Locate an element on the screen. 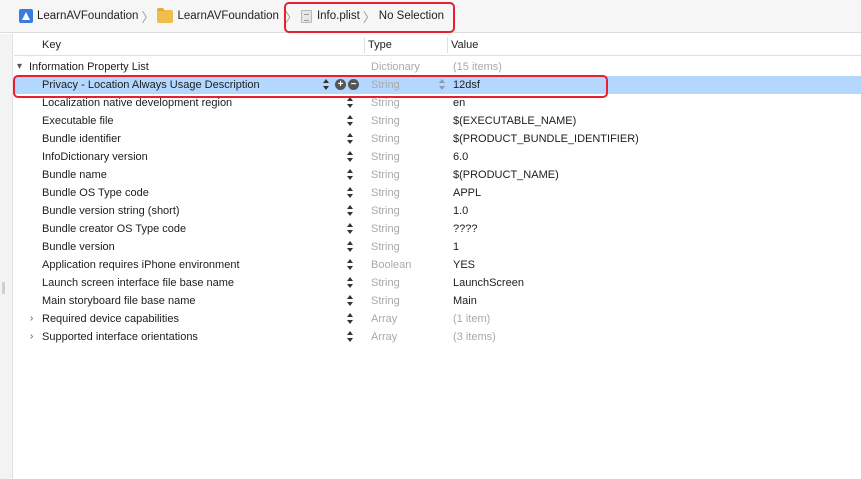 The height and width of the screenshot is (479, 861). plist-value: 12dsf is located at coordinates (466, 85).